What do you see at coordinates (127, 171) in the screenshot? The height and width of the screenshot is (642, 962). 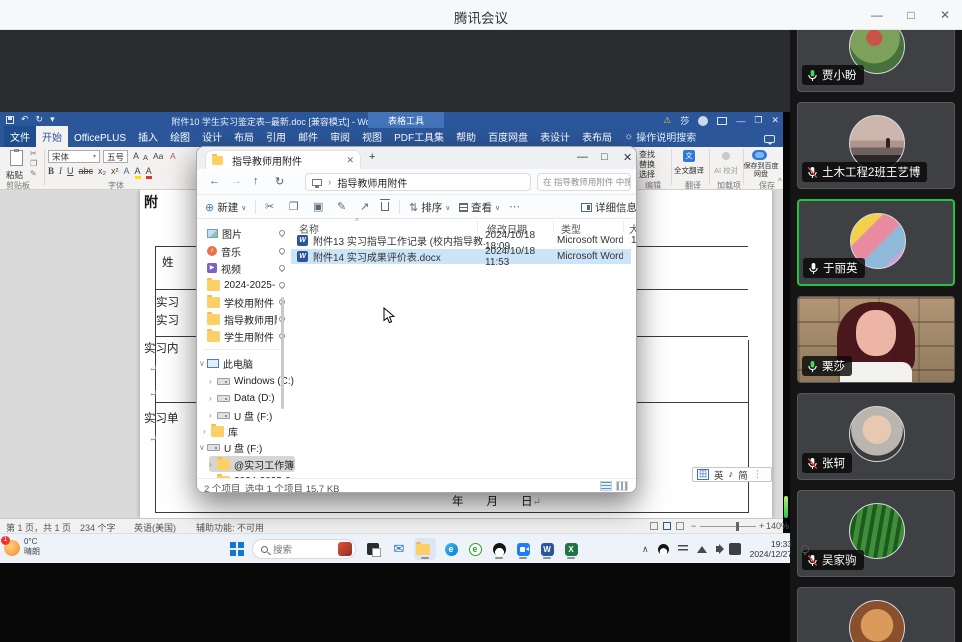 I see `text-effects-icon: A` at bounding box center [127, 171].